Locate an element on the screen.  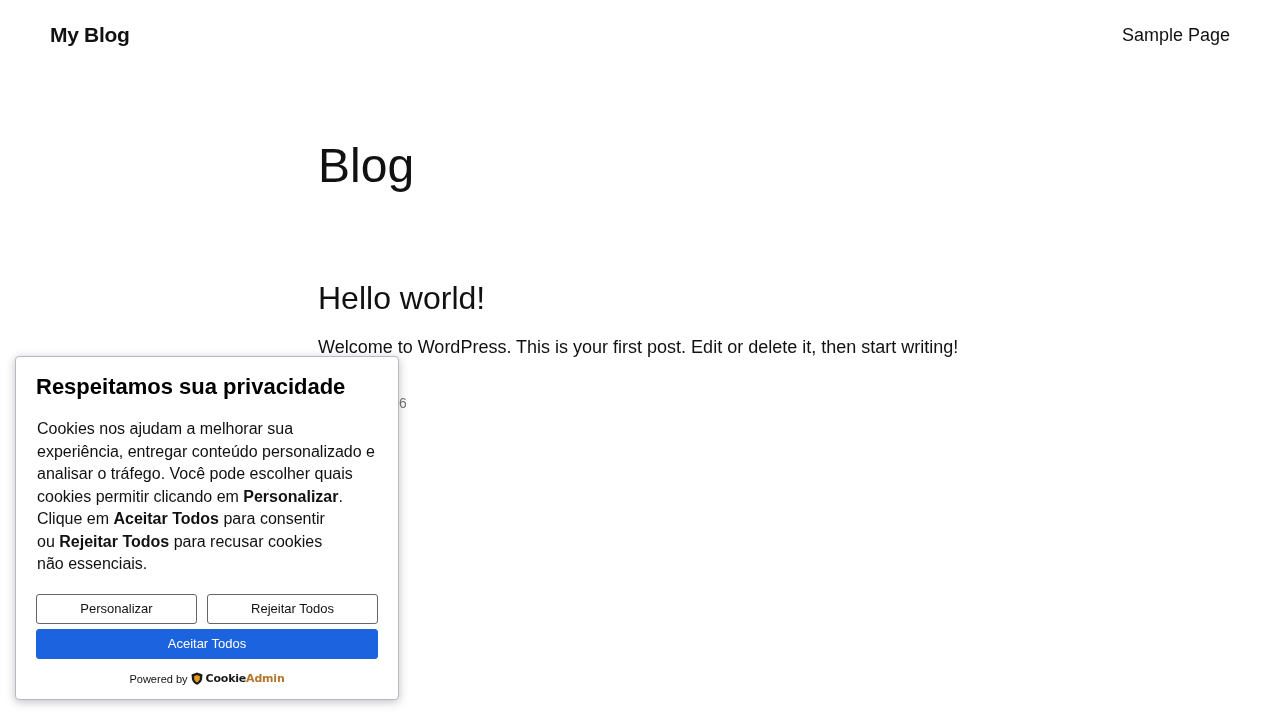
banner-text: Cookies nos ajudam a melhorar sua experiência, entregar conteúdo personalizado e analisar o tráfego. Você pode escolher quais cookies permitir clicando em Personalizar. Clique em Aceitar Todos para consentir ou Rejeitar Todos para recusar cookies não essenciais. is located at coordinates (206, 496).